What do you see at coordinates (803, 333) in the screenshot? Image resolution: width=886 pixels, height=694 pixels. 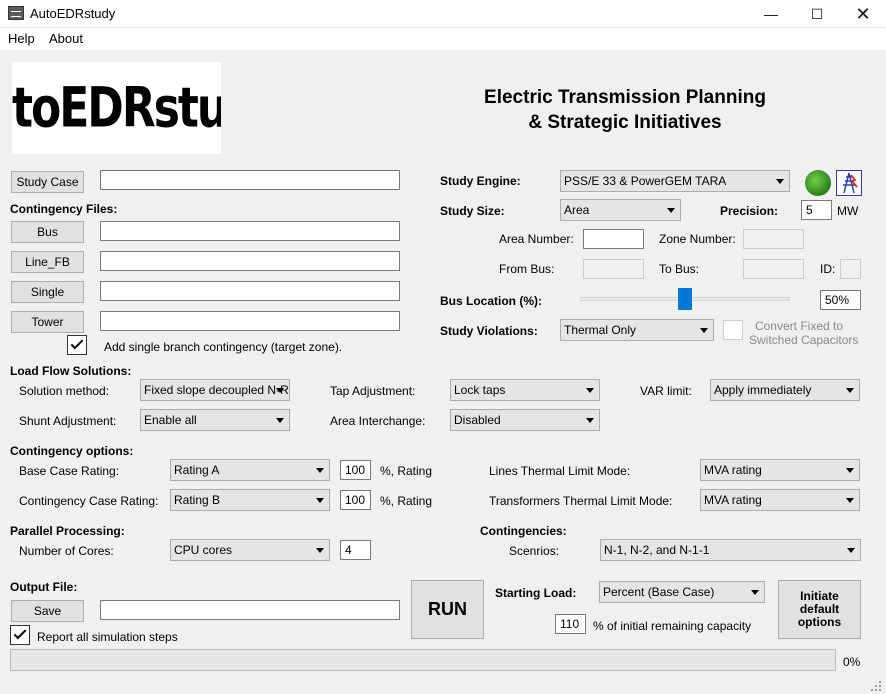 I see `convert-fixed-label: Convert Fixed to Switched Capacitors` at bounding box center [803, 333].